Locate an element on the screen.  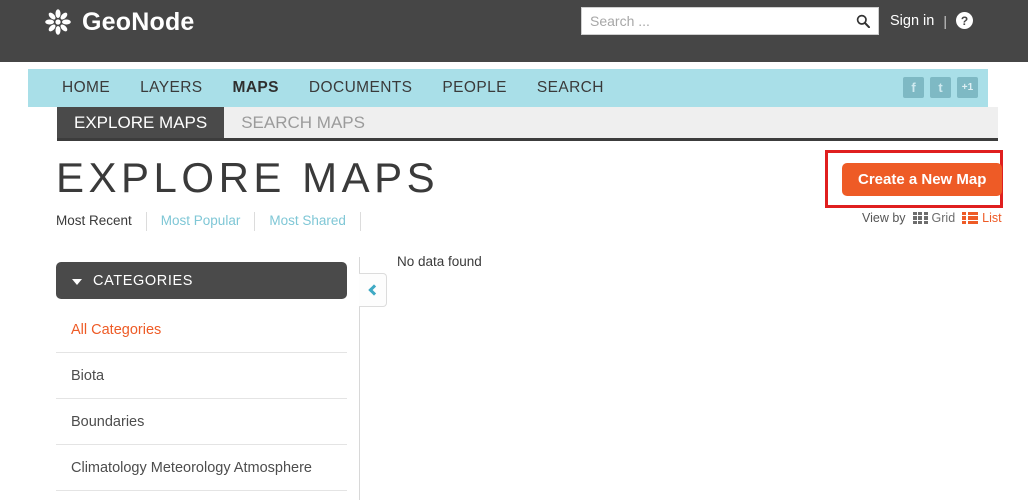
view-mode-grid: Grid is located at coordinates (934, 218).